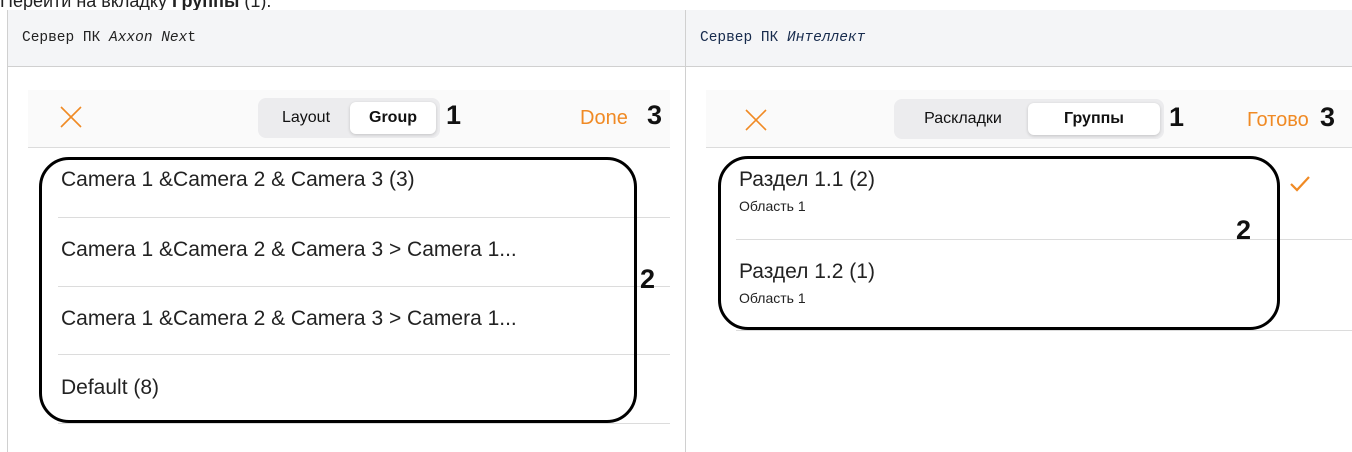  Describe the element at coordinates (393, 118) in the screenshot. I see `tab-group: Group` at that location.